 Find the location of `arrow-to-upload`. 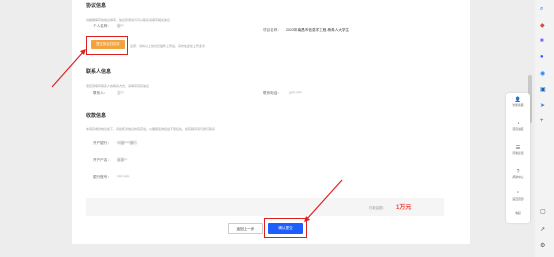

arrow-to-upload is located at coordinates (68, 69).